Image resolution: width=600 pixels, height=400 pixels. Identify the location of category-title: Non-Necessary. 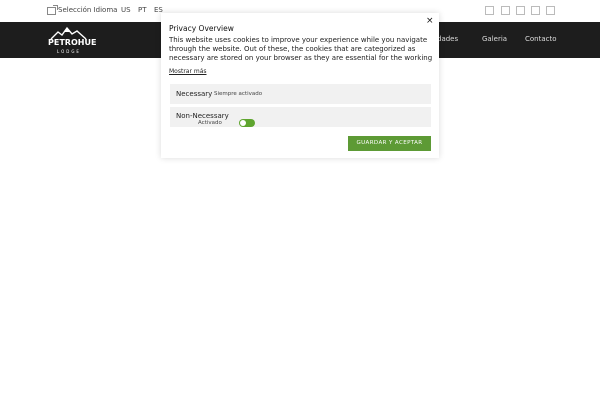
(202, 116).